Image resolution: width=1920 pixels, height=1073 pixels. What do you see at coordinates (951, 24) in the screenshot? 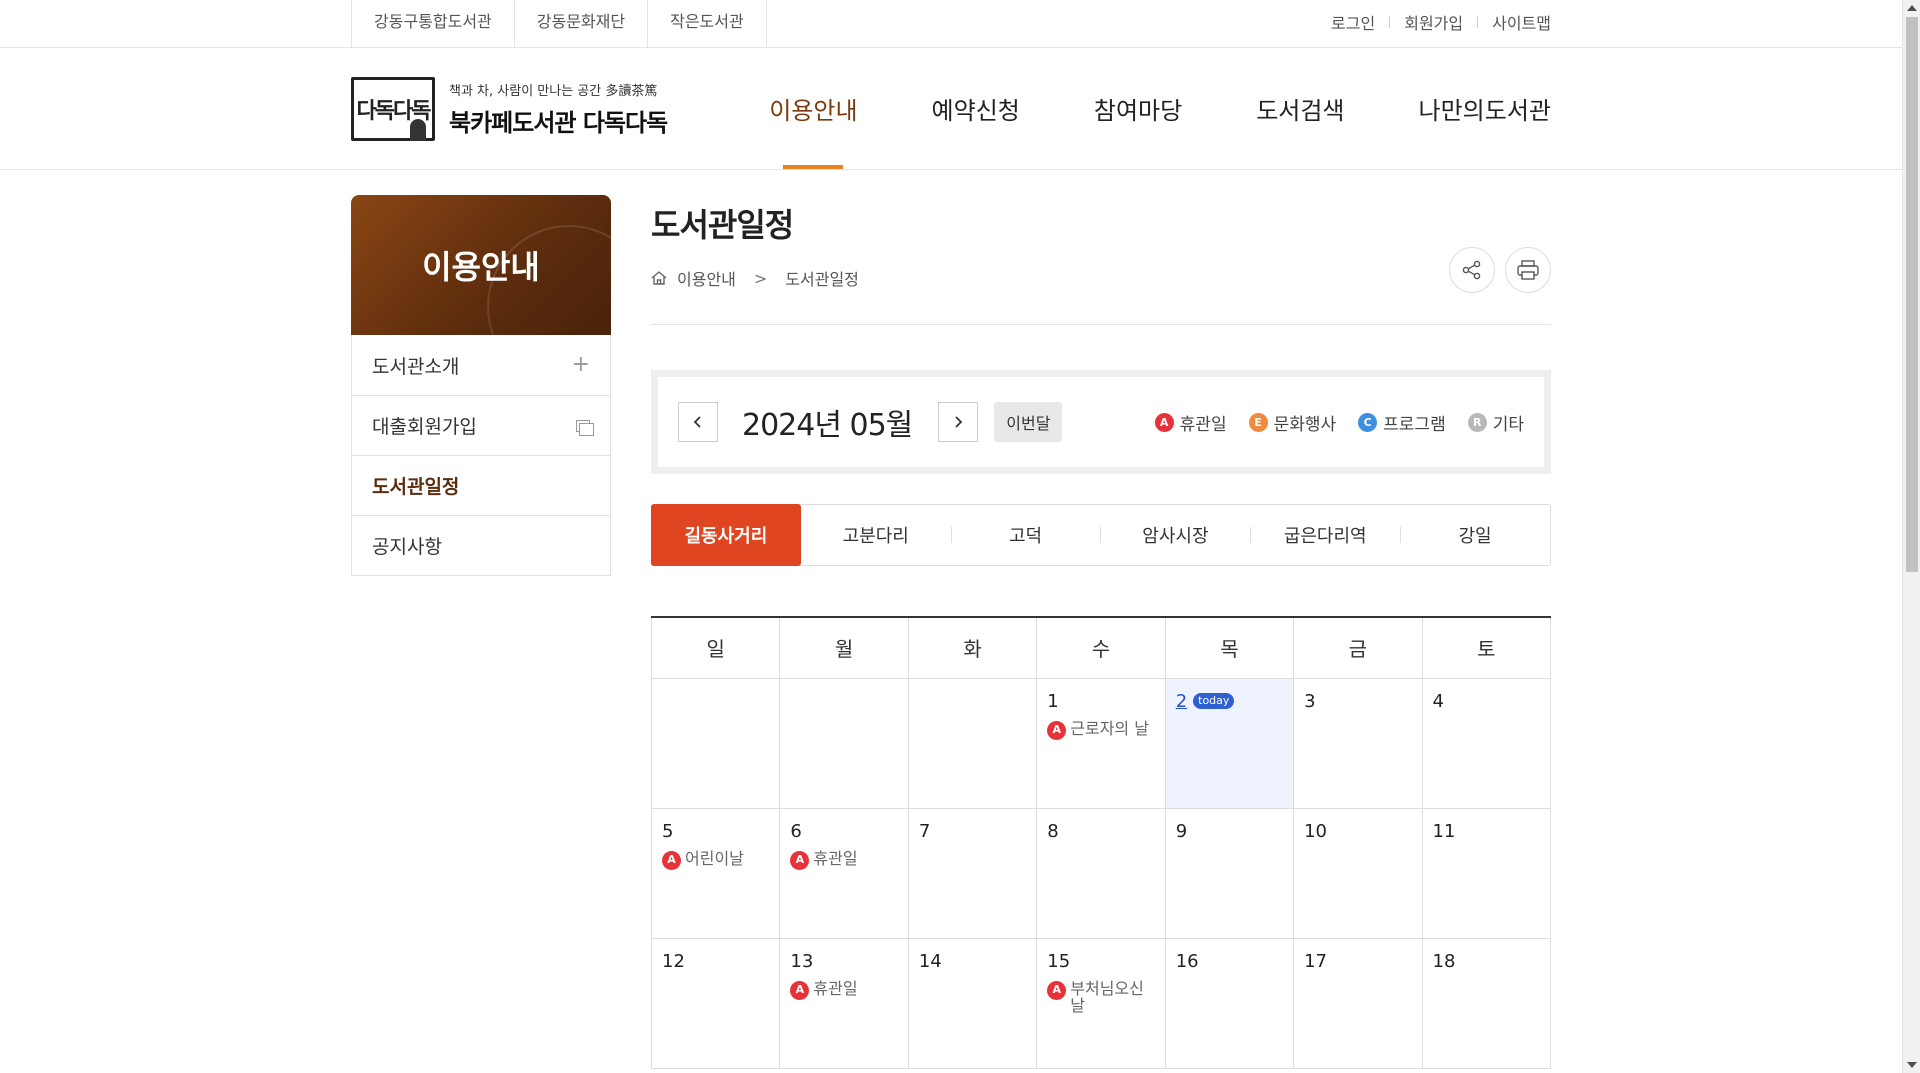
I see `family-site-bar: 강동구통합도서관 강동문화재단 작은도서관 로그인 회원가입 사이트맵` at bounding box center [951, 24].